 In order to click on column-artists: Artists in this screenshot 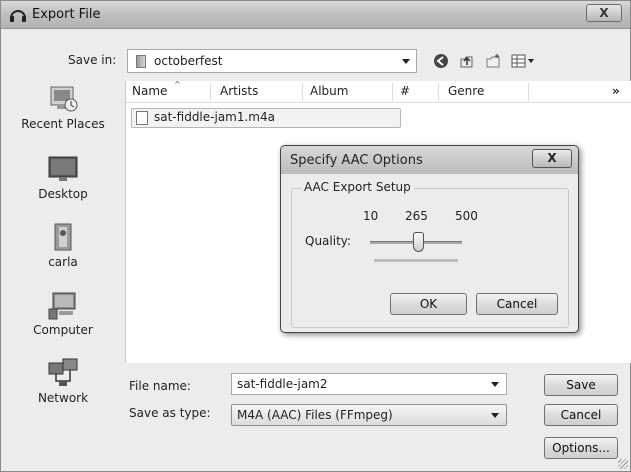, I will do `click(239, 91)`.